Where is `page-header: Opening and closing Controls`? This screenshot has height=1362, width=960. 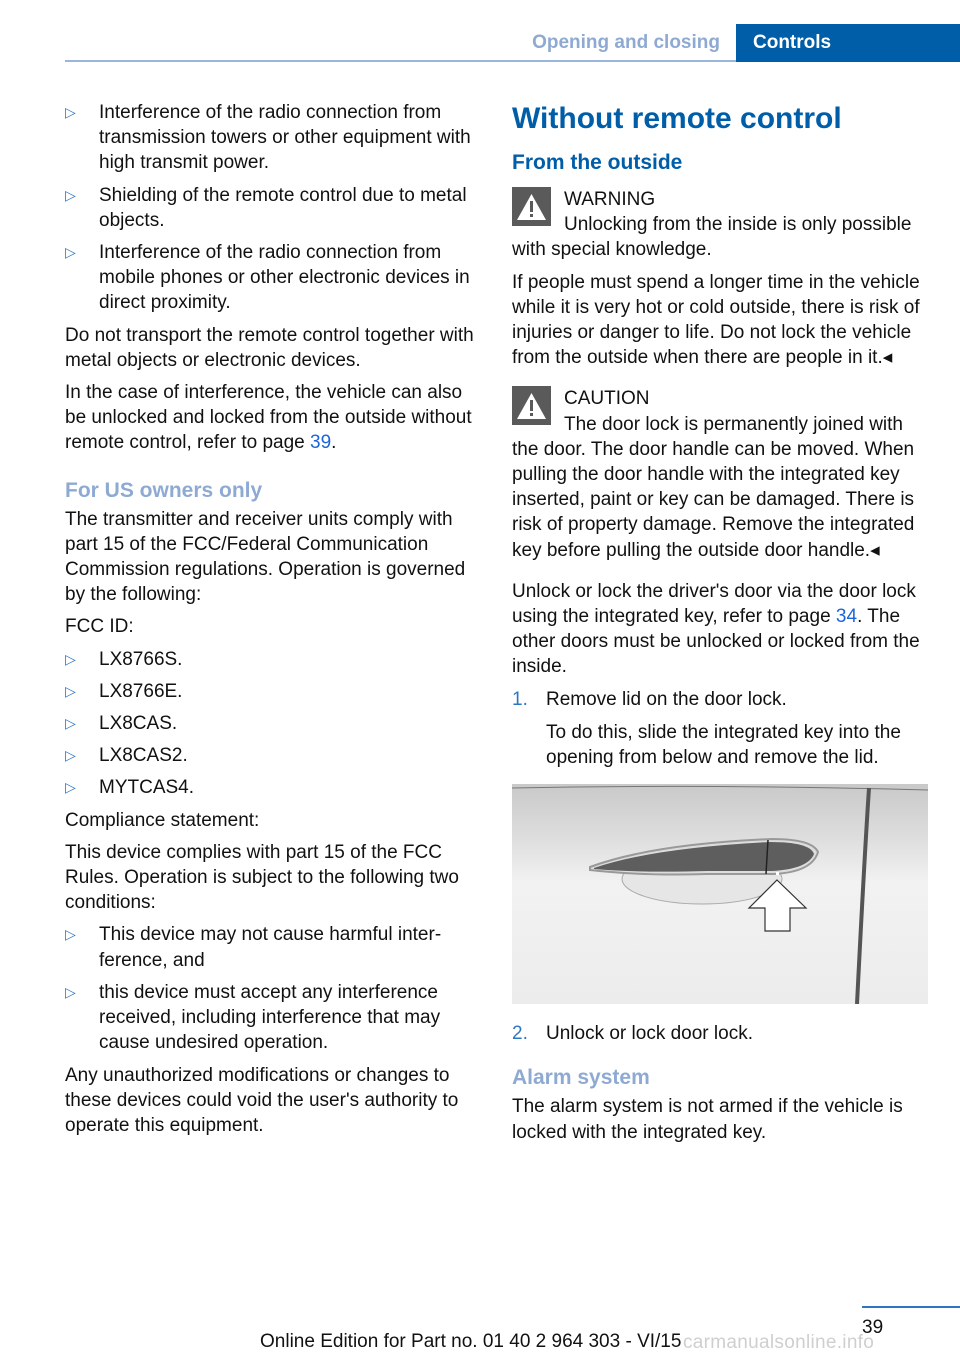
page-header: Opening and closing Controls is located at coordinates (480, 31).